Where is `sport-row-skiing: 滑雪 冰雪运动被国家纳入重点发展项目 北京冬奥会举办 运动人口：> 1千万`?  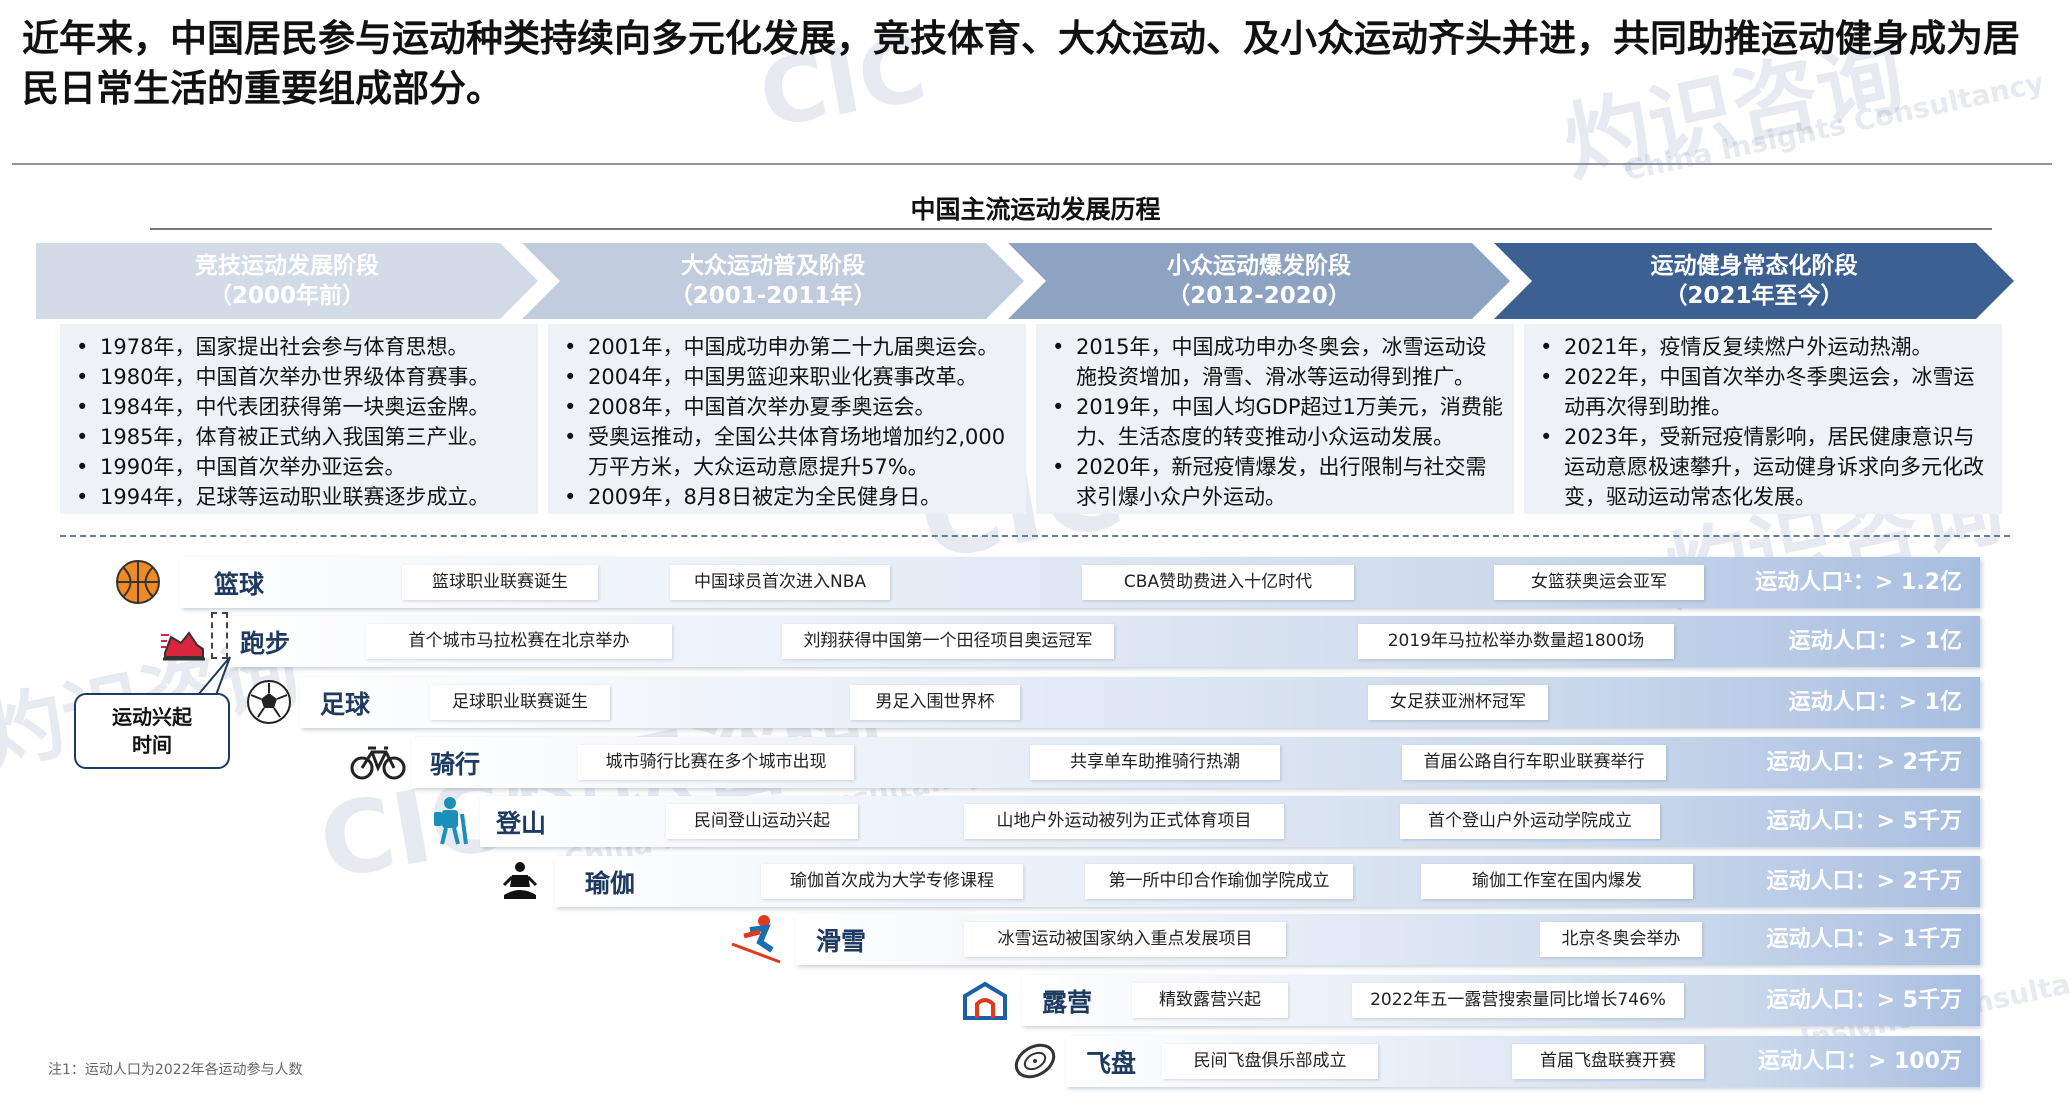
sport-row-skiing: 滑雪 冰雪运动被国家纳入重点发展项目 北京冬奥会举办 运动人口：> 1千万 is located at coordinates (1388, 939).